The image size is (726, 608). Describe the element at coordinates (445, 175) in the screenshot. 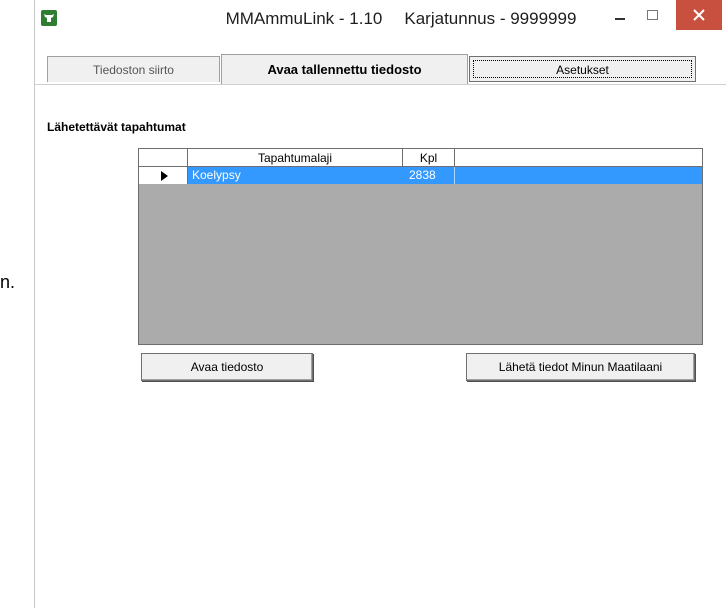

I see `row-cells: Koelypsy 2838` at that location.